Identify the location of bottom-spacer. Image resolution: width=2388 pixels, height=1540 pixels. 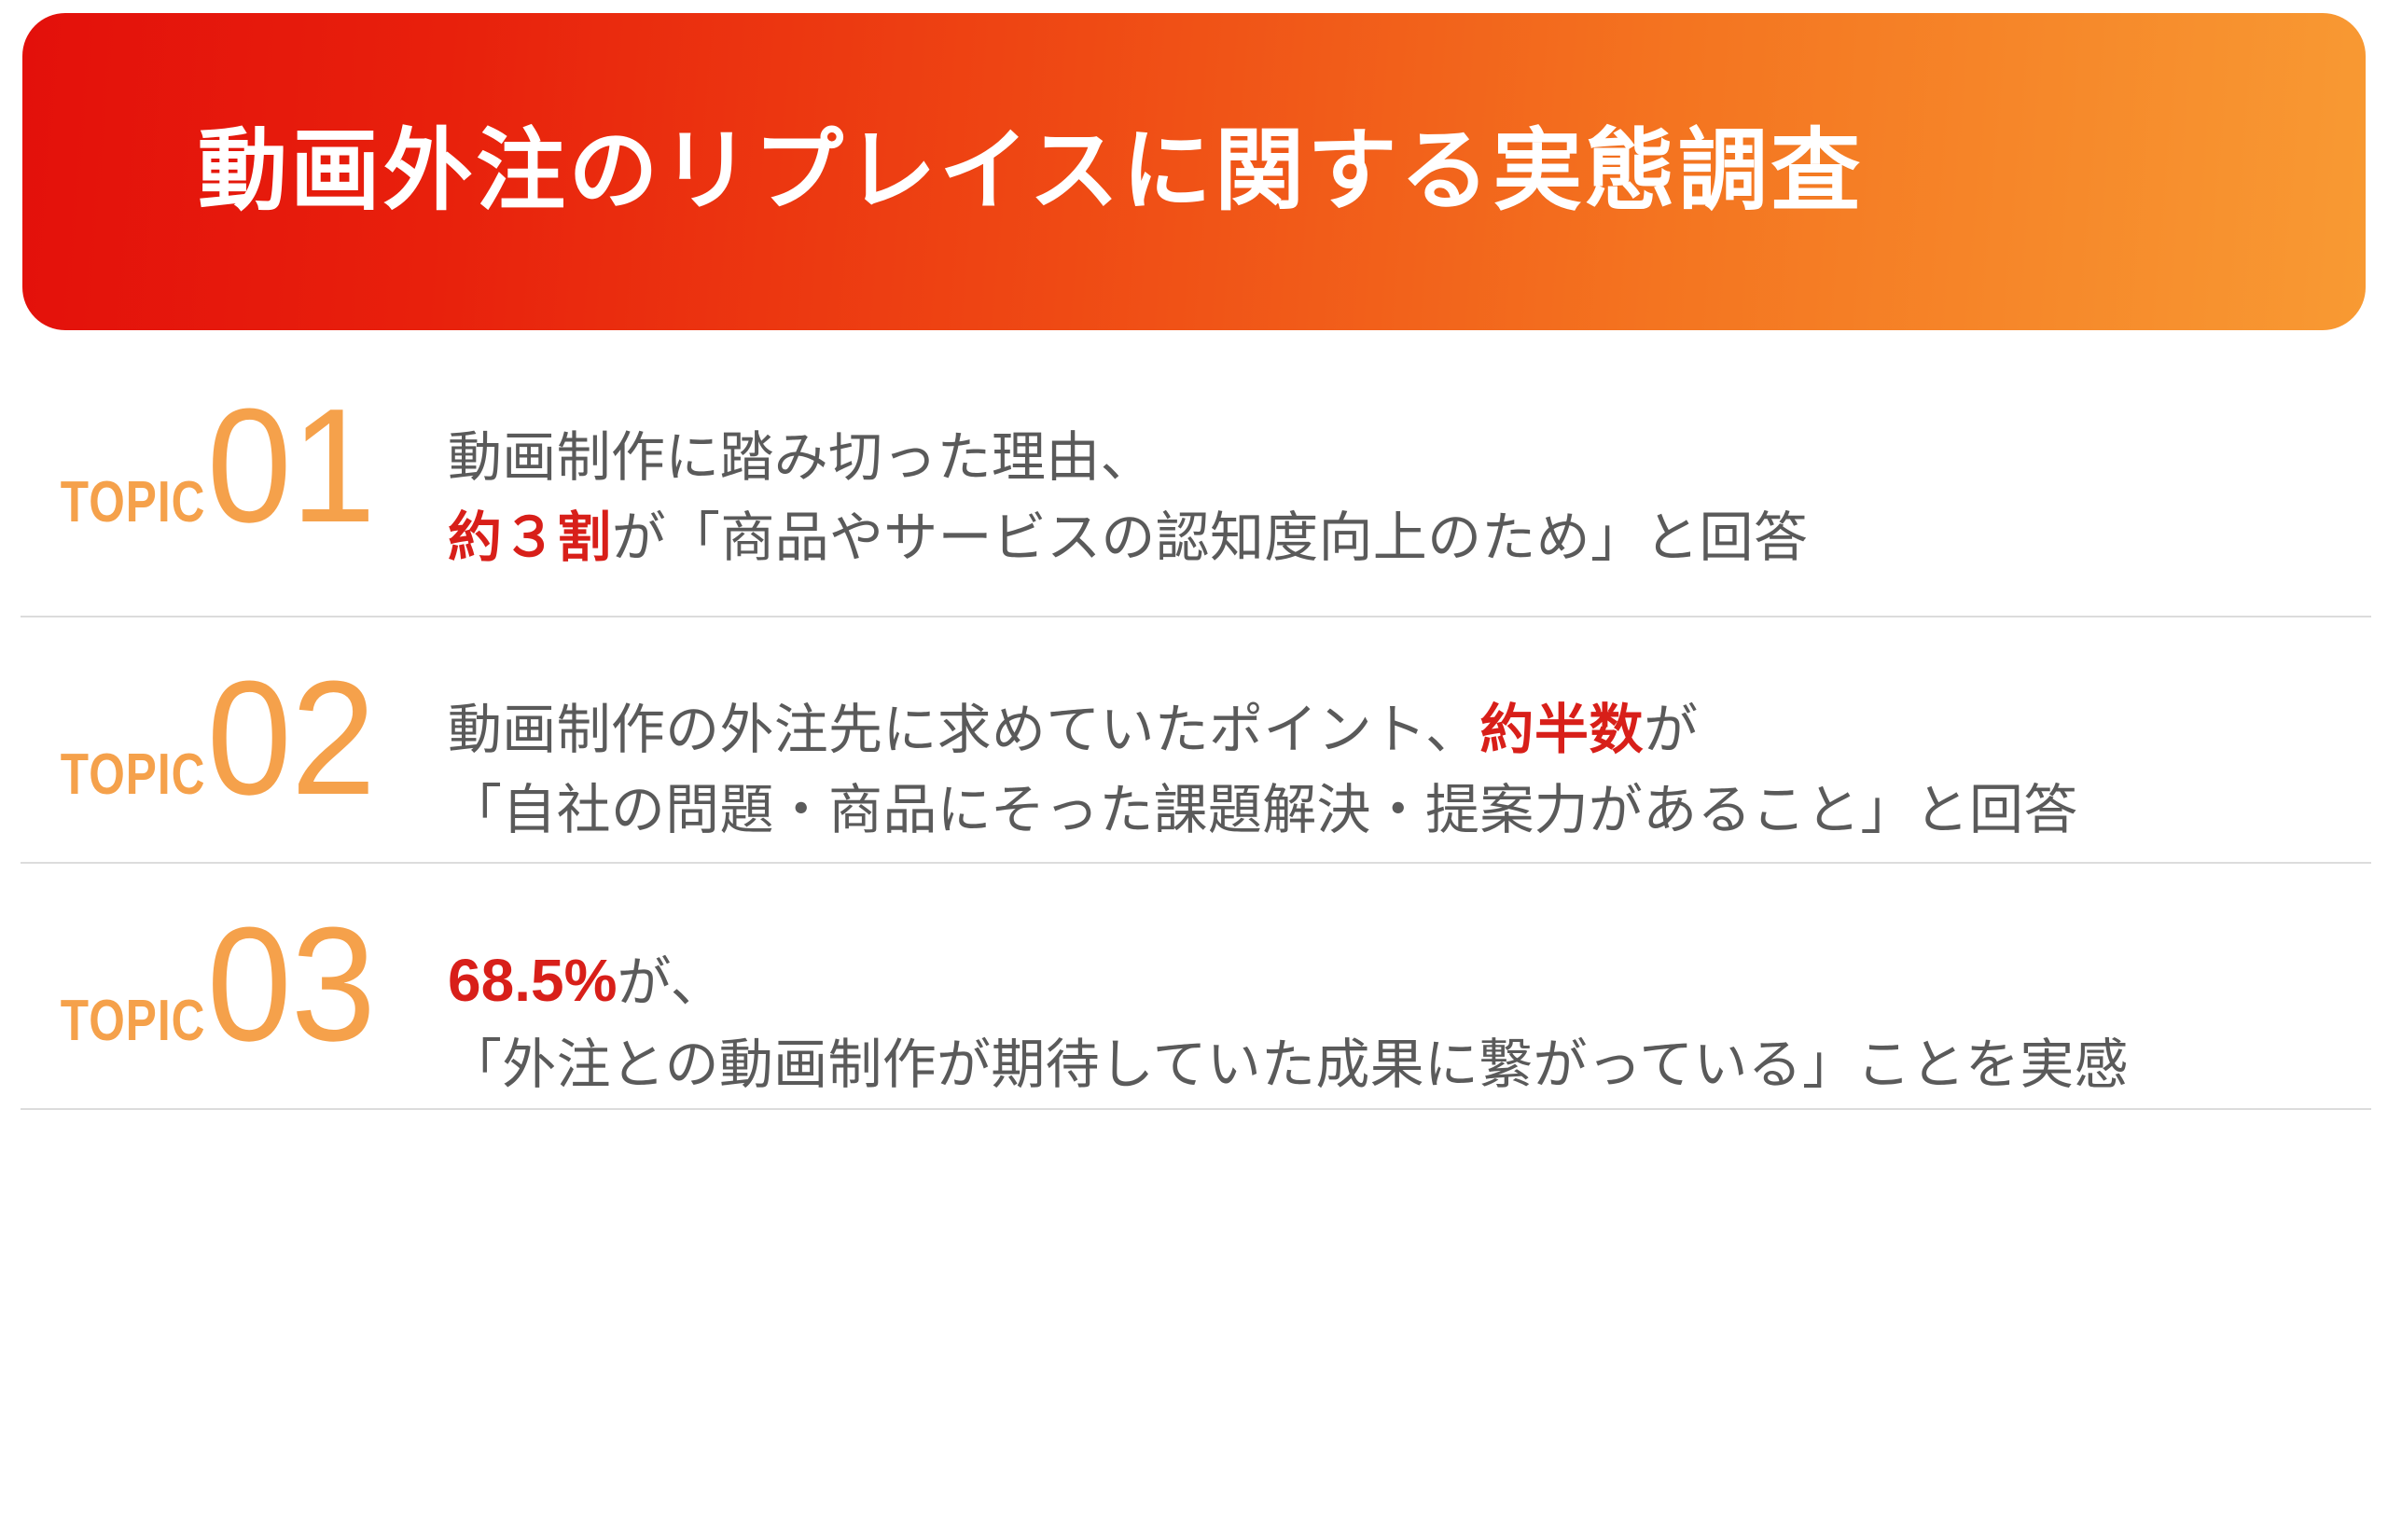
(1194, 1218).